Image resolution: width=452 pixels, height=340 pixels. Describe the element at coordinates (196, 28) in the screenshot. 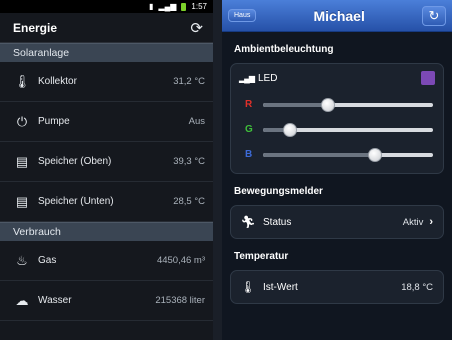

I see `refresh-icon: ⟳` at that location.